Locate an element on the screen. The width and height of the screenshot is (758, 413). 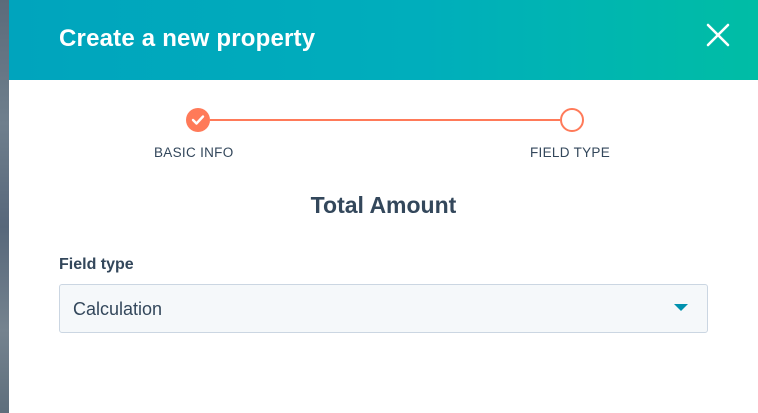
step-basic-info-indicator is located at coordinates (198, 120).